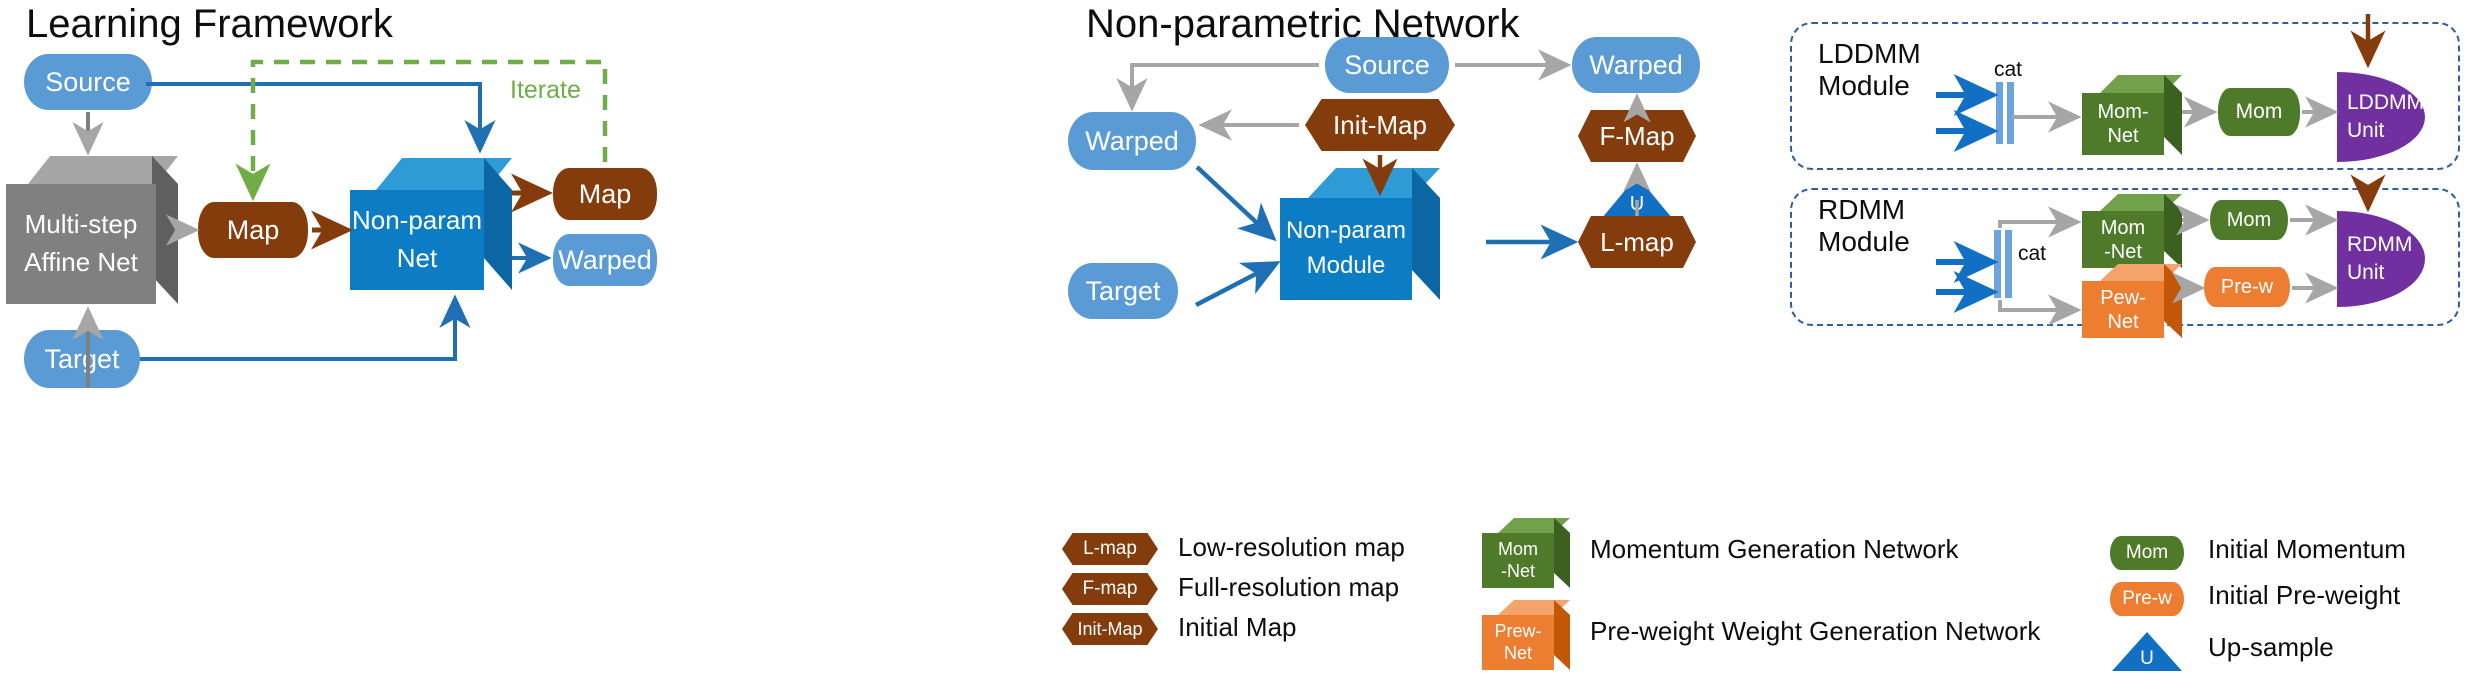 The image size is (2474, 681). Describe the element at coordinates (1517, 570) in the screenshot. I see `legend-chip-line2: -Net` at that location.